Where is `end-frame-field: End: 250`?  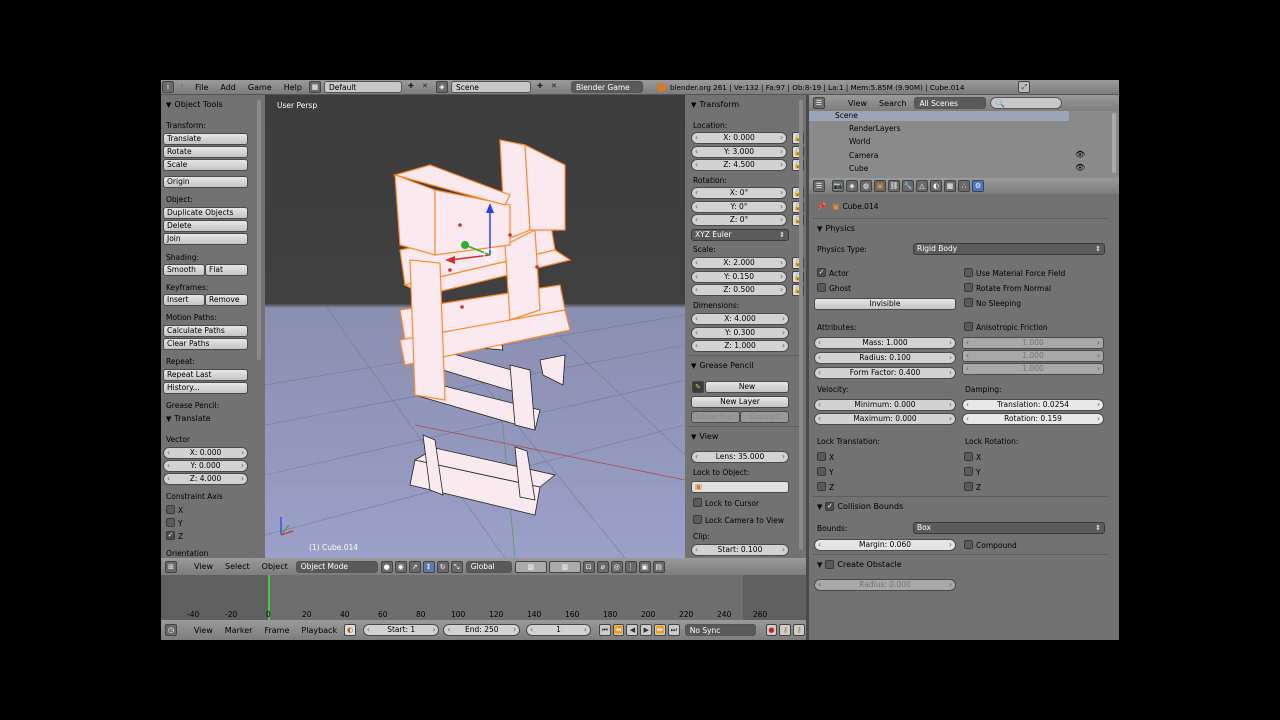 end-frame-field: End: 250 is located at coordinates (482, 630).